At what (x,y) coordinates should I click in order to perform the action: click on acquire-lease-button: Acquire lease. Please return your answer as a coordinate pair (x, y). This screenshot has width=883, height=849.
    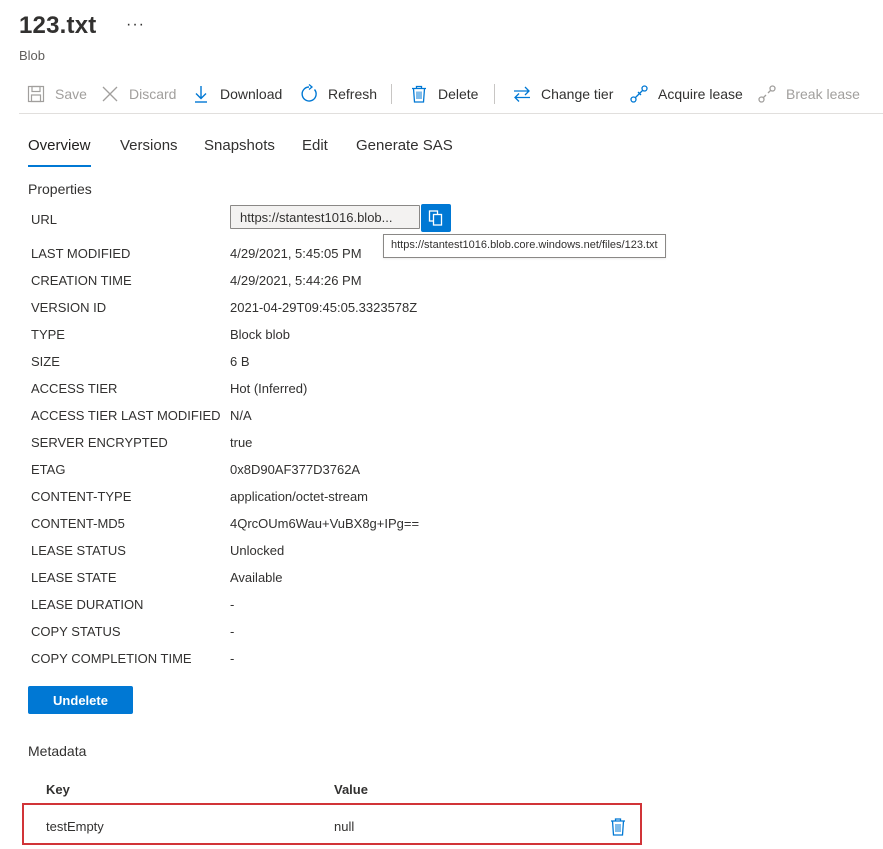
    Looking at the image, I should click on (686, 94).